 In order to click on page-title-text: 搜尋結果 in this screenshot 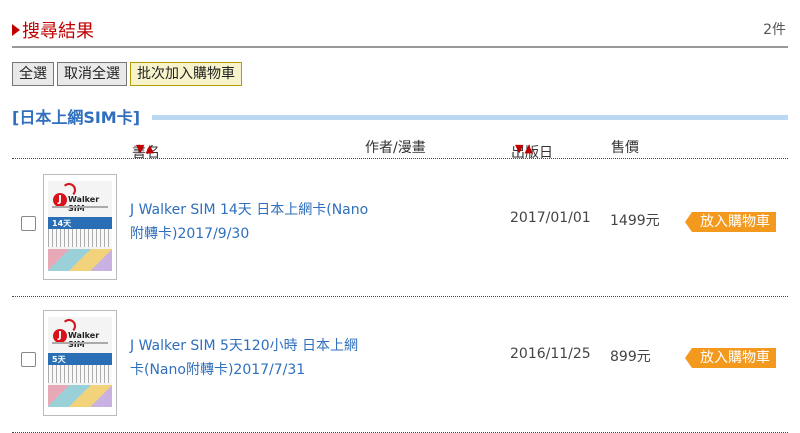, I will do `click(58, 31)`.